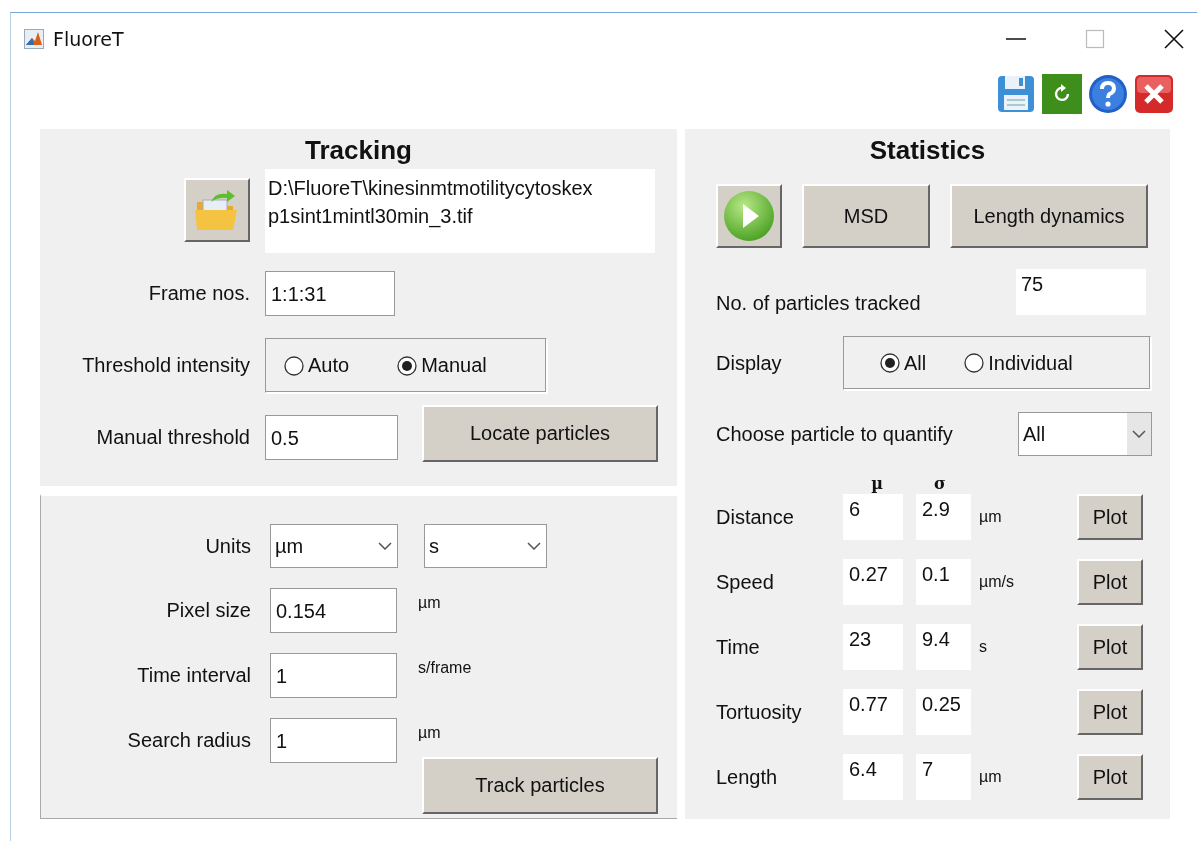 This screenshot has width=1197, height=841. I want to click on input-field: 0.1, so click(943, 582).